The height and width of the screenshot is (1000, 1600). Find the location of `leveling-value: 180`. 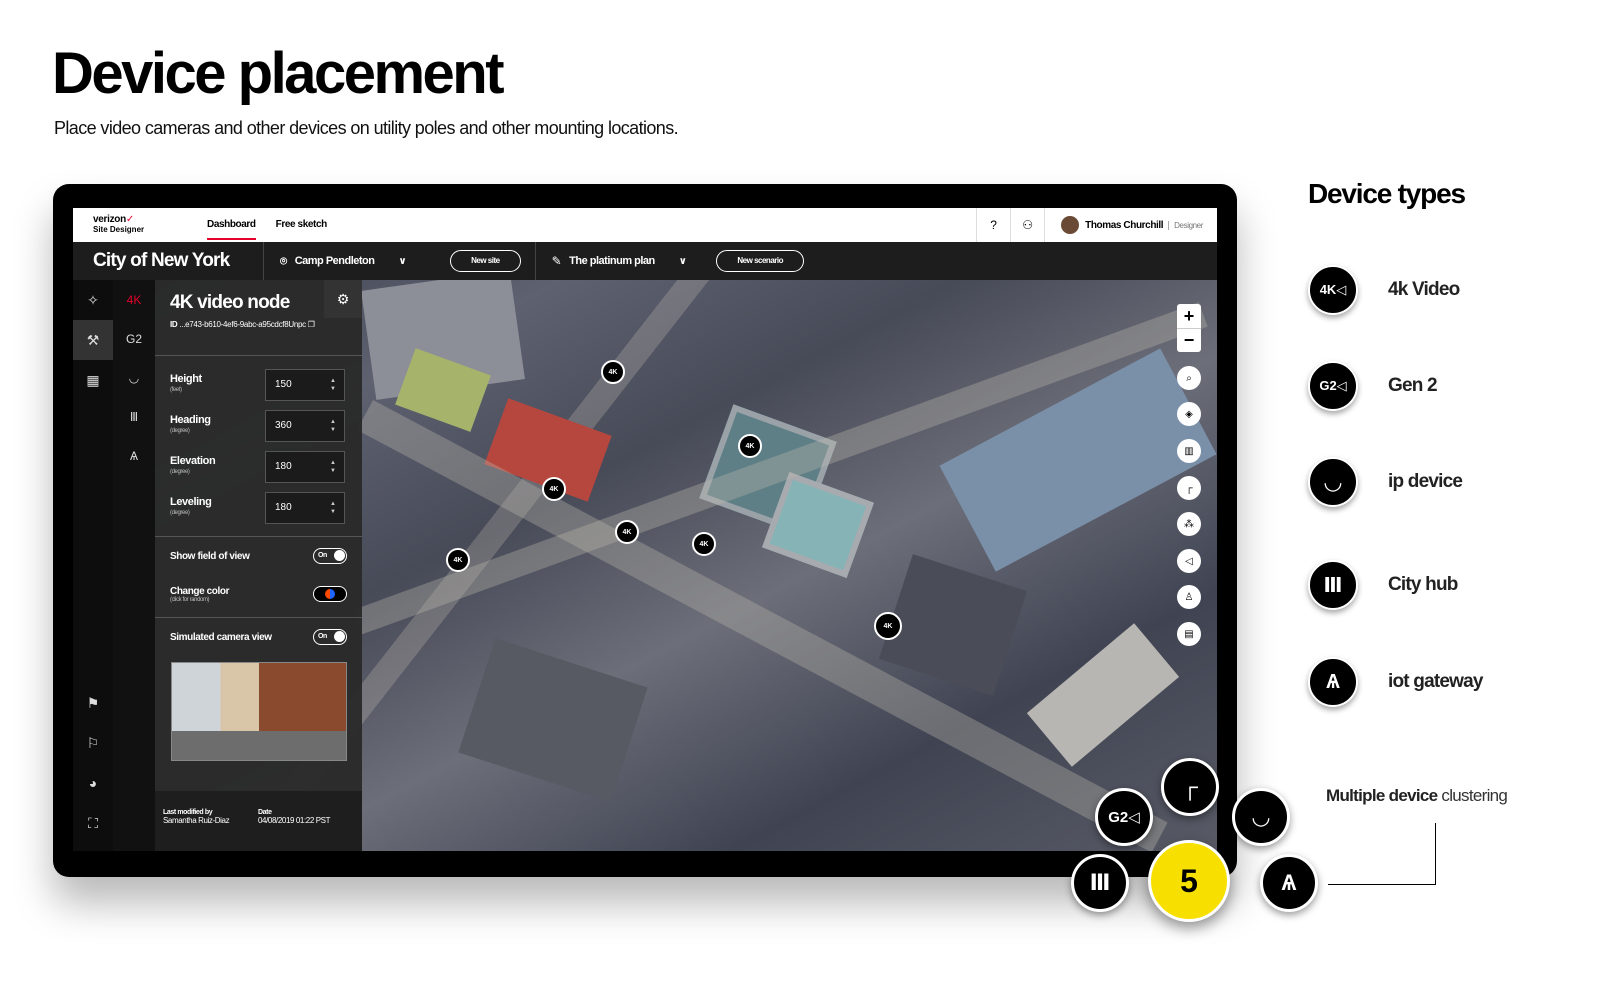

leveling-value: 180 is located at coordinates (283, 507).